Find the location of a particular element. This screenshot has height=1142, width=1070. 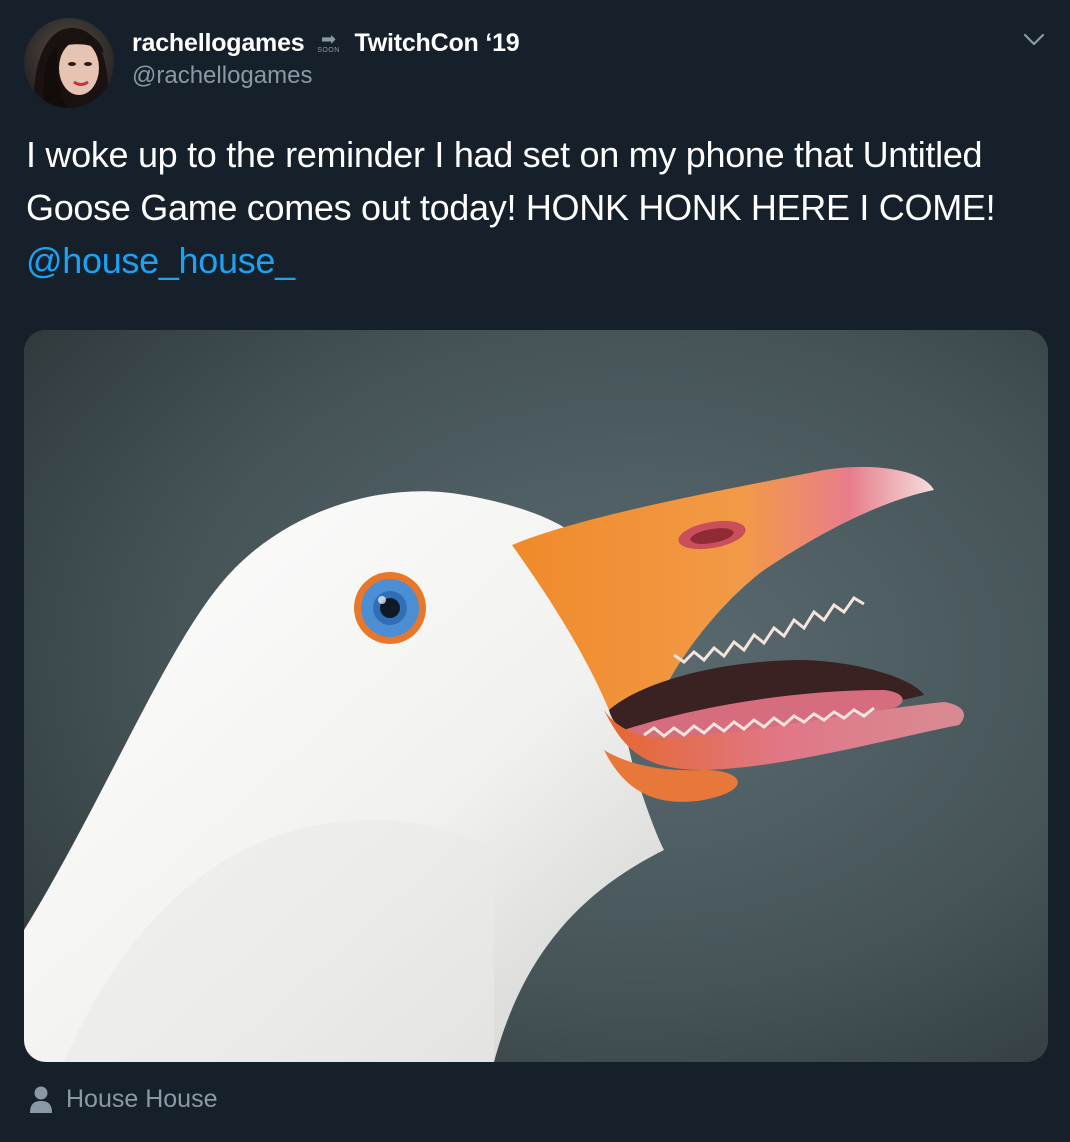

media-tag: House House is located at coordinates (123, 1099).